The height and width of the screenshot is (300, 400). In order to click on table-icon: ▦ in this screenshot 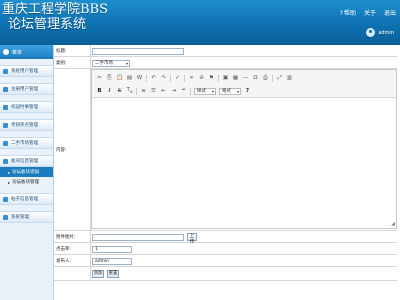, I will do `click(235, 78)`.